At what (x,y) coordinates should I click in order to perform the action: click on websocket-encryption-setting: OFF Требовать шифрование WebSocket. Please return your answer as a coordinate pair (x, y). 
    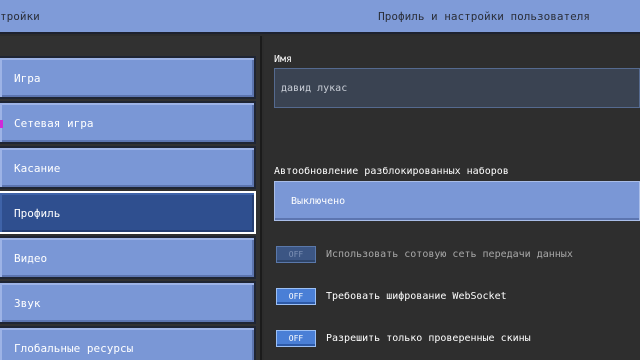
    Looking at the image, I should click on (457, 297).